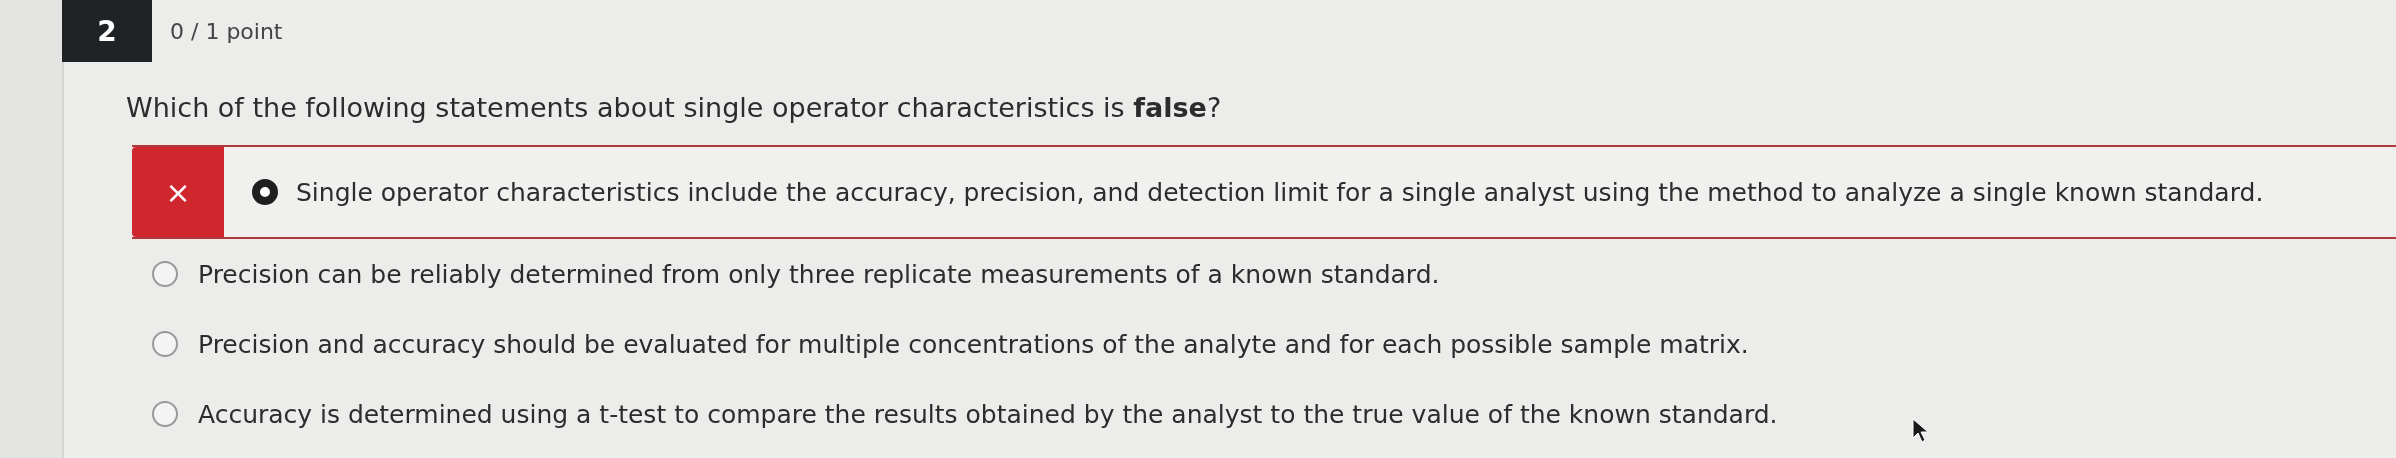  I want to click on question-number: 2, so click(107, 31).